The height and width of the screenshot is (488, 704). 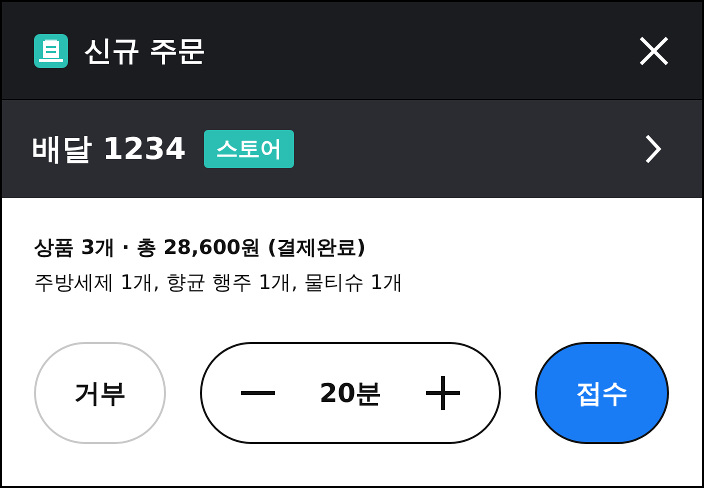 I want to click on store-tag: 스토어, so click(x=249, y=149).